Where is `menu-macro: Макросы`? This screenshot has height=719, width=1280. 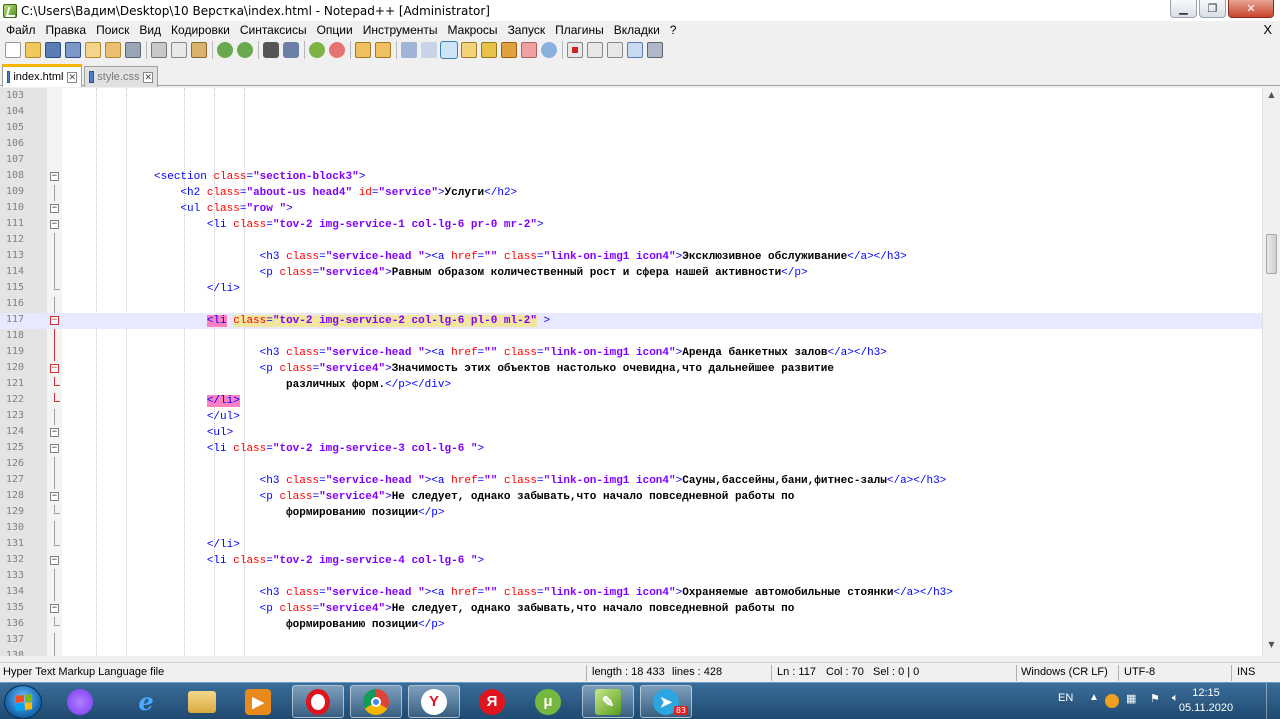 menu-macro: Макросы is located at coordinates (473, 30).